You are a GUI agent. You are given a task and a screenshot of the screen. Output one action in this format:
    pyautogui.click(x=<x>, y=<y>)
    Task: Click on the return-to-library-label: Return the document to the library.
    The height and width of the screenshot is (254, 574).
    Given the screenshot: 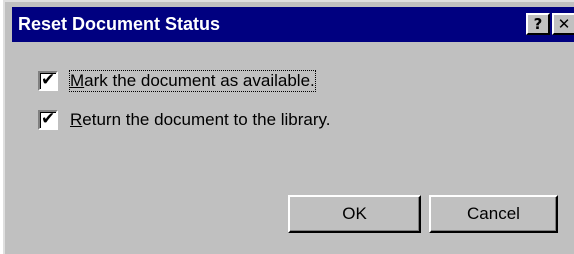 What is the action you would take?
    pyautogui.click(x=200, y=120)
    